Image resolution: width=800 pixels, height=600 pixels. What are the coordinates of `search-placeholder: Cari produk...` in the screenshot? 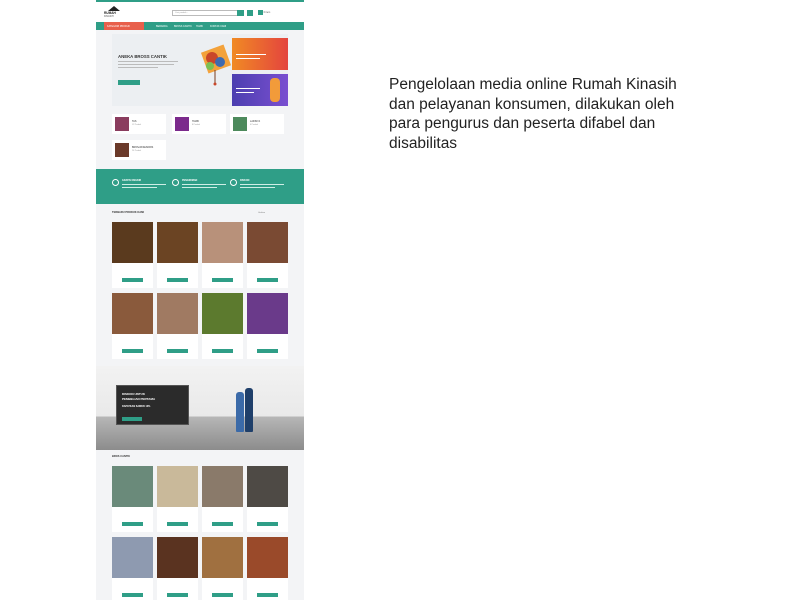 It's located at (182, 13).